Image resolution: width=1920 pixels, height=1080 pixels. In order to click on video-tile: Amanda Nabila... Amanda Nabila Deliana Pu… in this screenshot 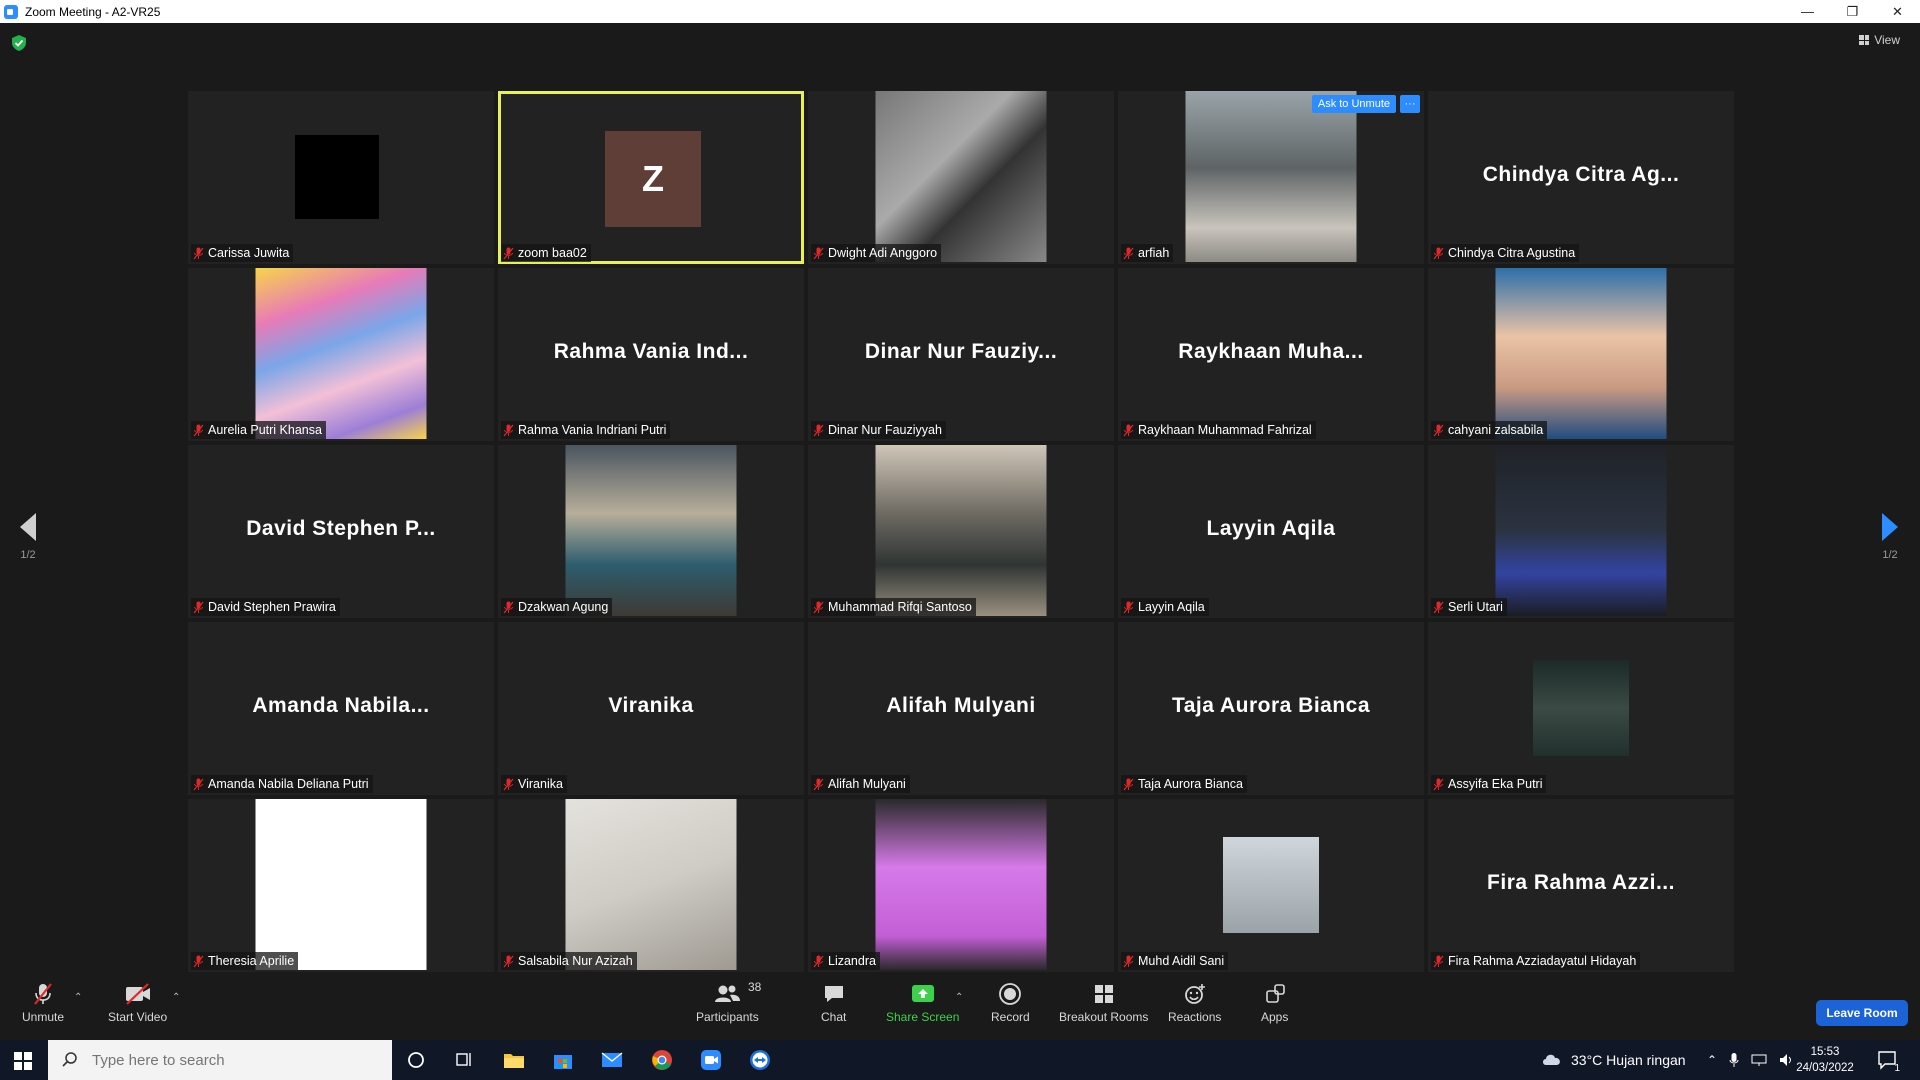, I will do `click(341, 708)`.